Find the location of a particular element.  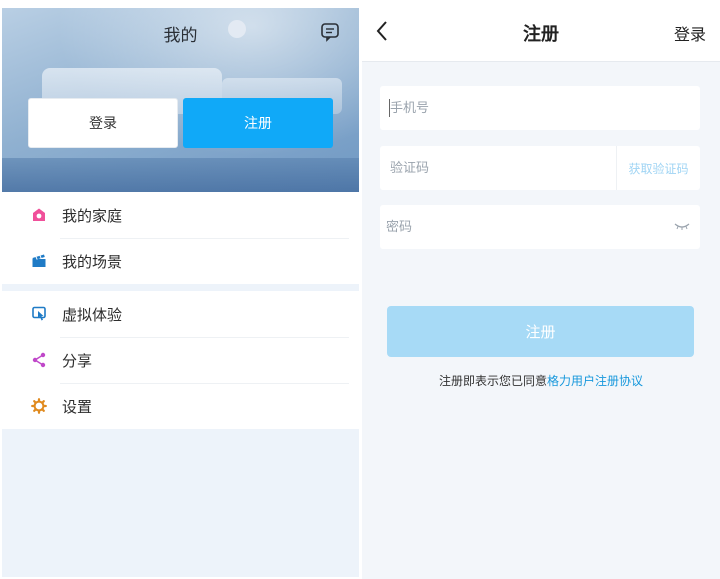

password-field is located at coordinates (540, 227).